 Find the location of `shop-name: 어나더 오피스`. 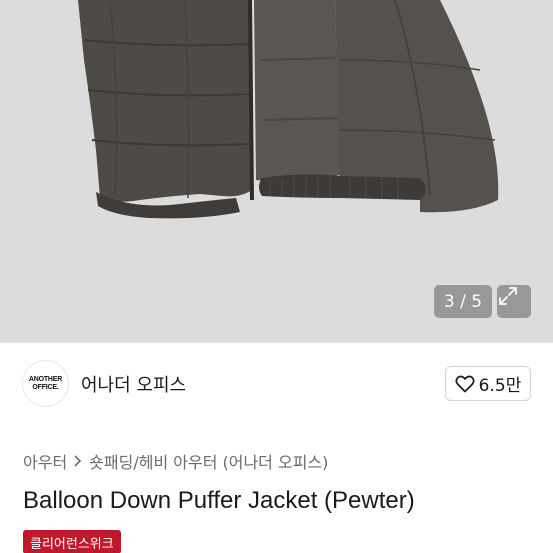

shop-name: 어나더 오피스 is located at coordinates (133, 384).